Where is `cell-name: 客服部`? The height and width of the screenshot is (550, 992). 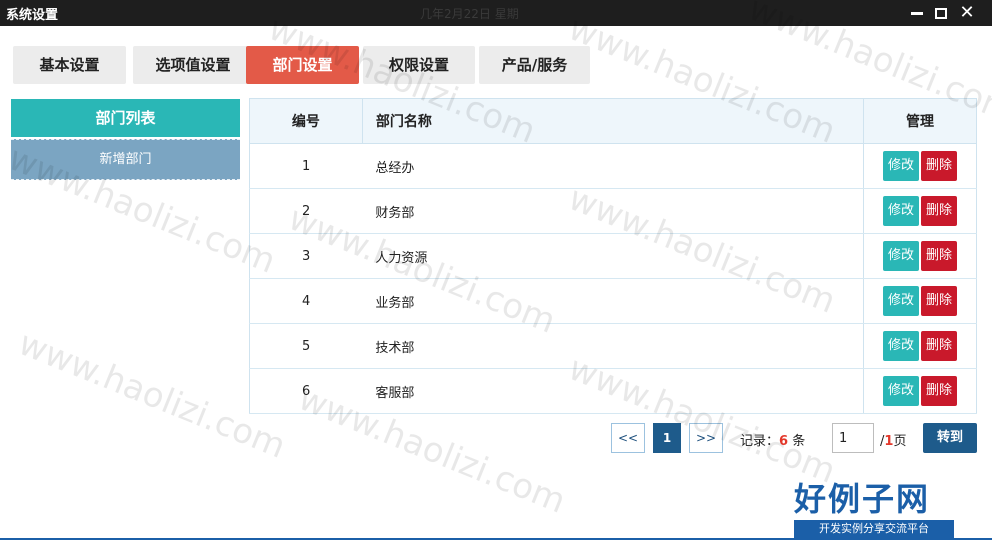
cell-name: 客服部 is located at coordinates (613, 391).